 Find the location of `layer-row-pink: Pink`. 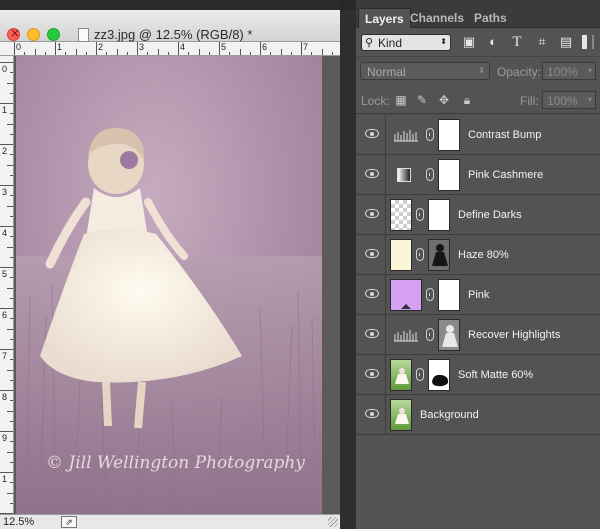

layer-row-pink: Pink is located at coordinates (478, 295).